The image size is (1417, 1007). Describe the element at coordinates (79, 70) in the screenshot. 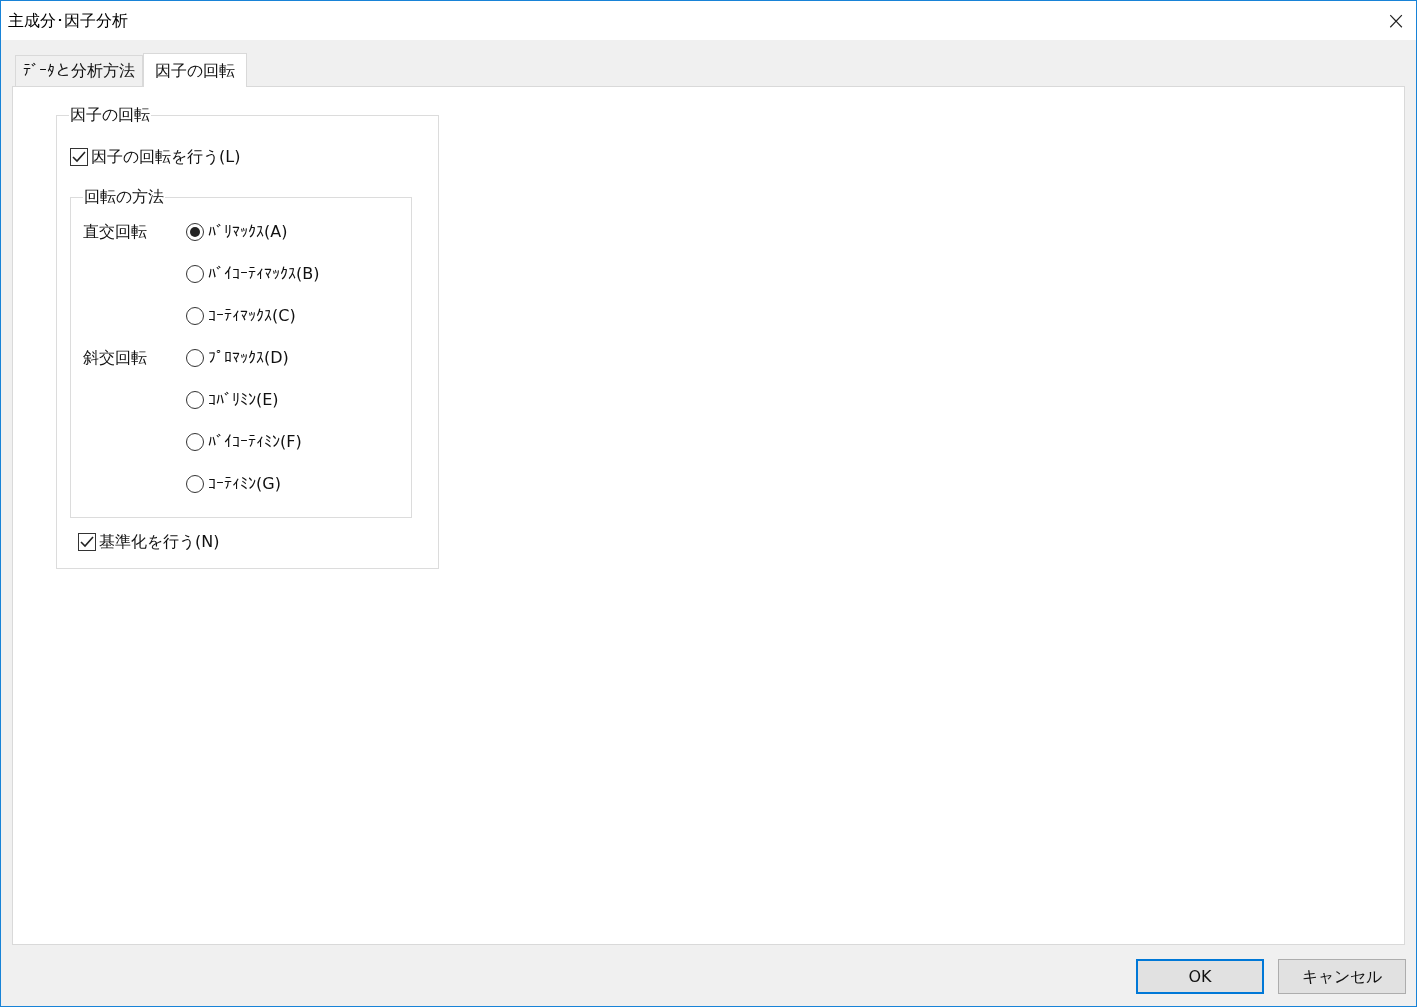

I see `tab: ﾃﾞｰﾀと分析方法` at that location.